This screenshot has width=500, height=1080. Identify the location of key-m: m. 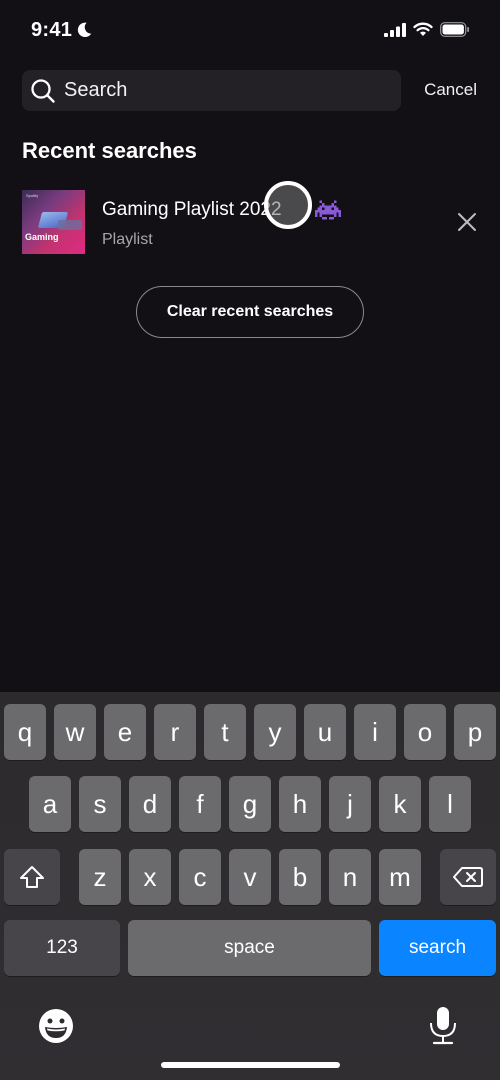
(400, 877).